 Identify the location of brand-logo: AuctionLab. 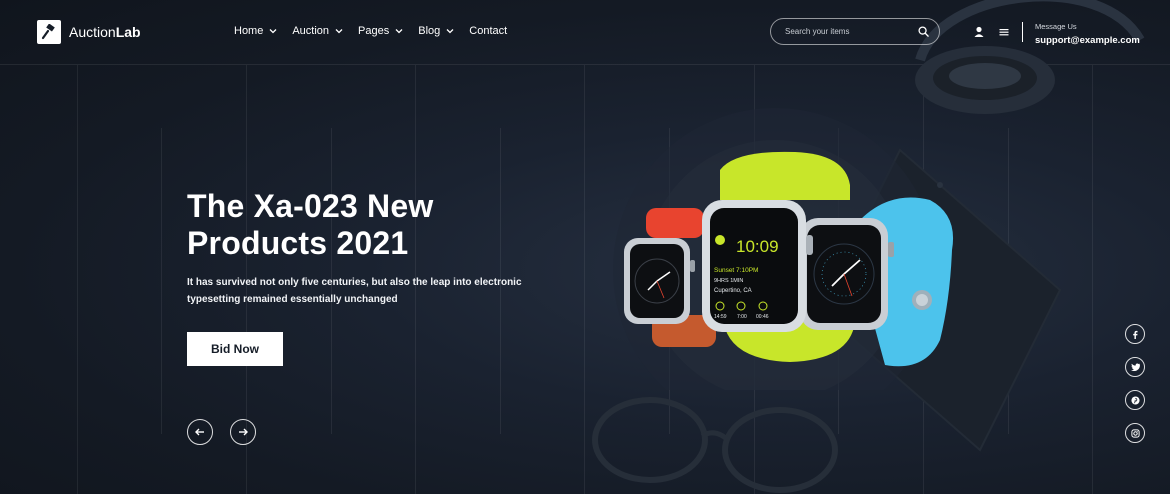
(89, 32).